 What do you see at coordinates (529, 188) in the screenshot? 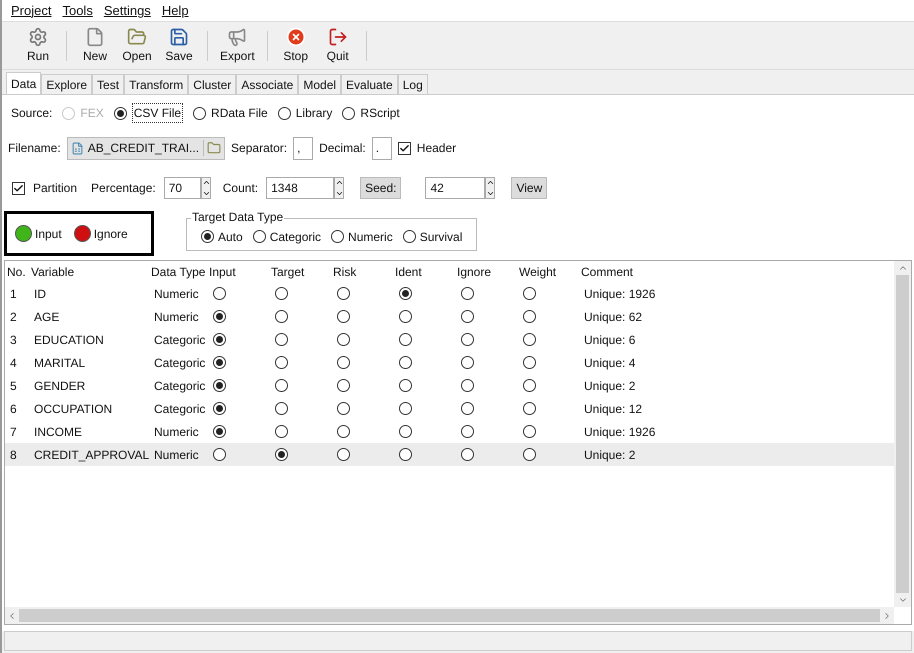
I see `view-button: View` at bounding box center [529, 188].